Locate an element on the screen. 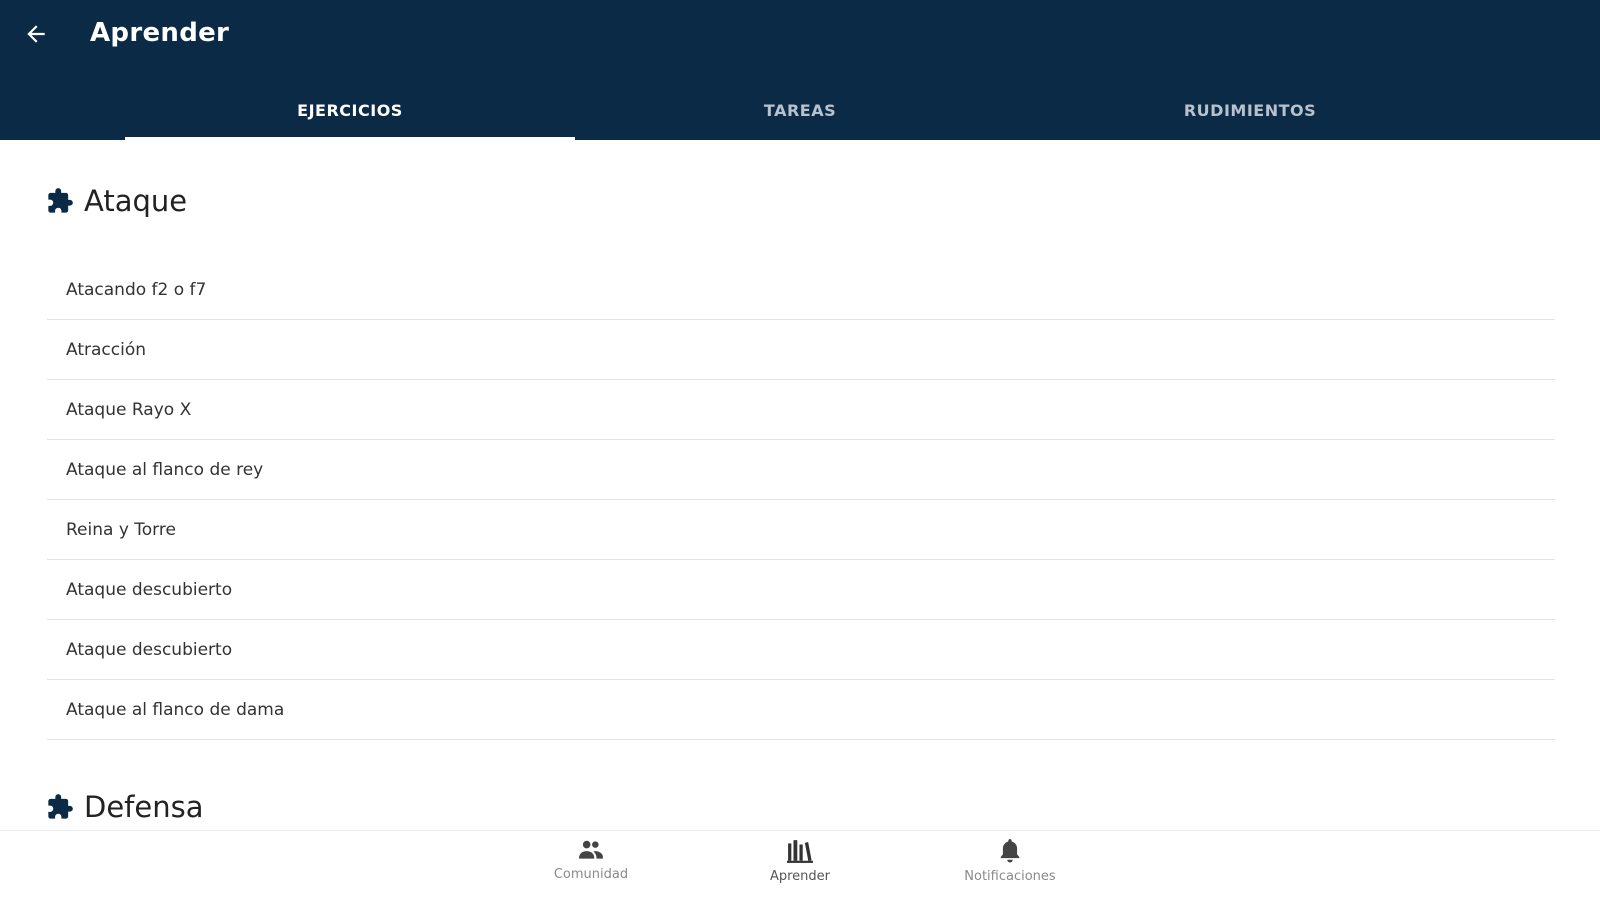  list-item: Atacando f2 o f7 is located at coordinates (801, 290).